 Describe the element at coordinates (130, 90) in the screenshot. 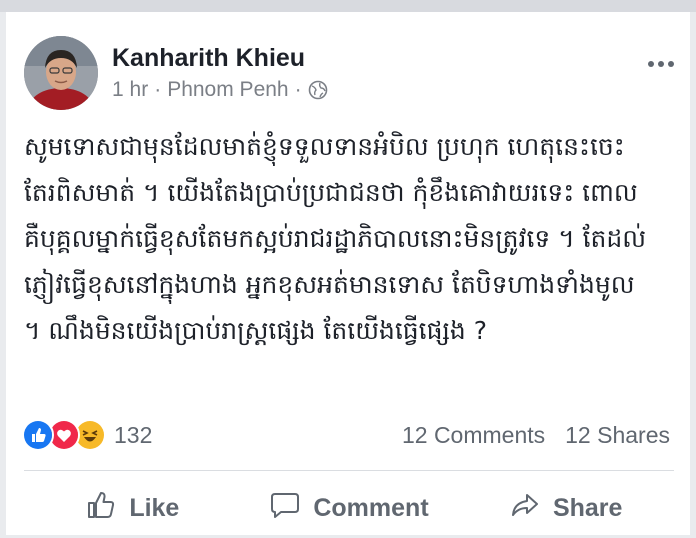

I see `post-time: 1 hr` at that location.